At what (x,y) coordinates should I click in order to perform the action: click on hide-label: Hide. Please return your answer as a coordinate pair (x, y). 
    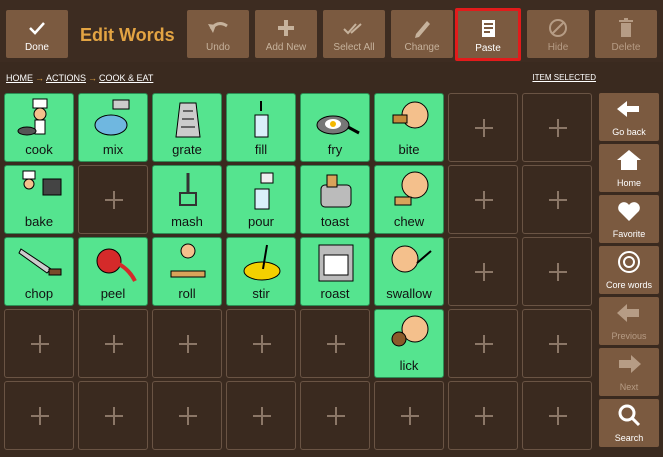
    Looking at the image, I should click on (558, 47).